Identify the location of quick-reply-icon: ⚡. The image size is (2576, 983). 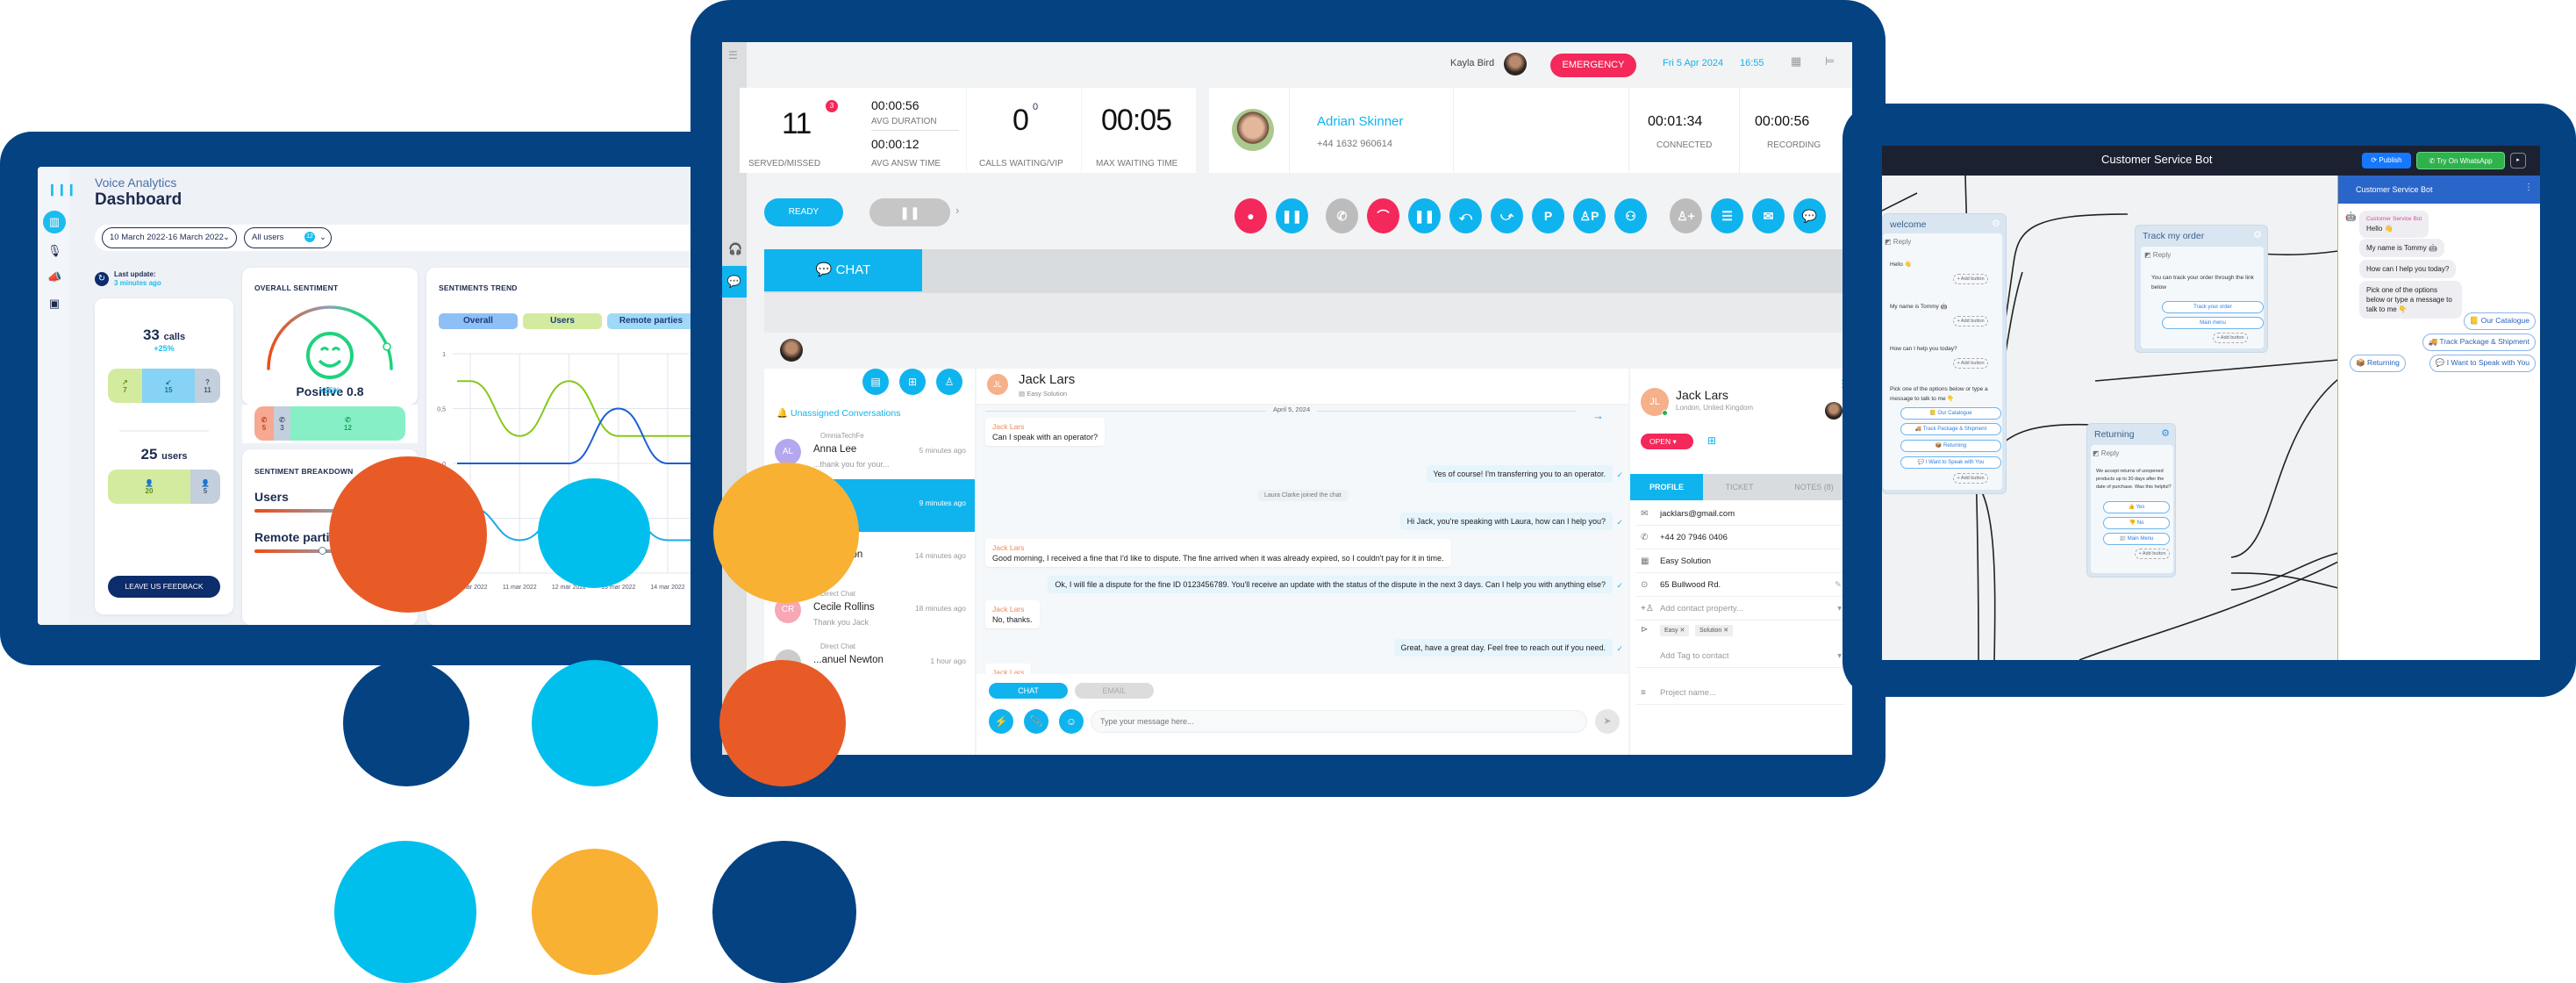
(1001, 721).